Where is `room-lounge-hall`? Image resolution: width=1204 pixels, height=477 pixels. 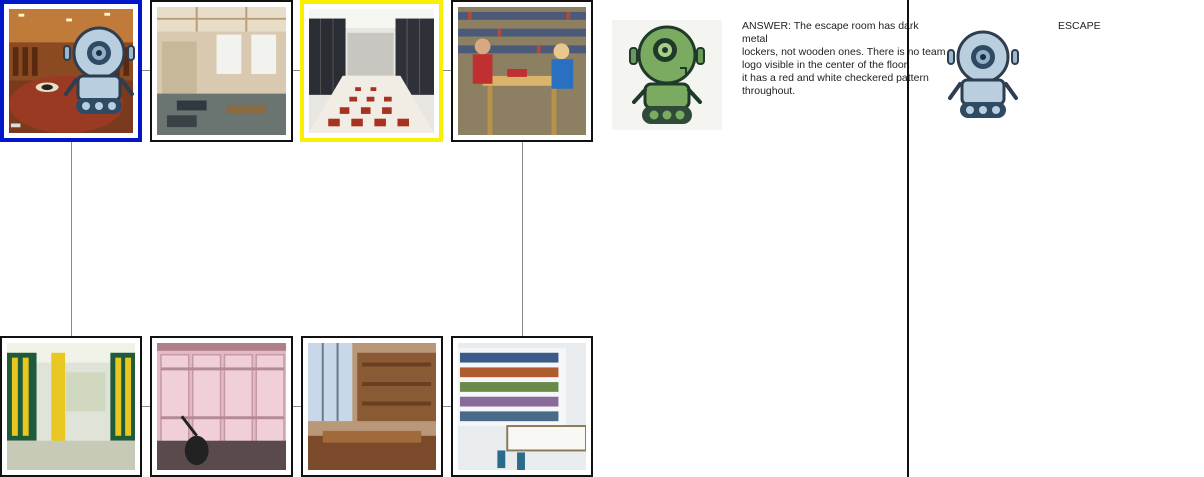
room-lounge-hall is located at coordinates (221, 71).